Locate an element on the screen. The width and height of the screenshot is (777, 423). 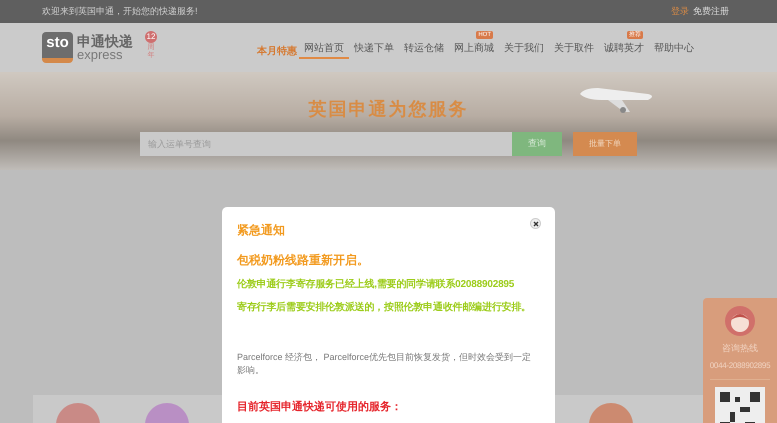
register-link: 免费注册 is located at coordinates (711, 11).